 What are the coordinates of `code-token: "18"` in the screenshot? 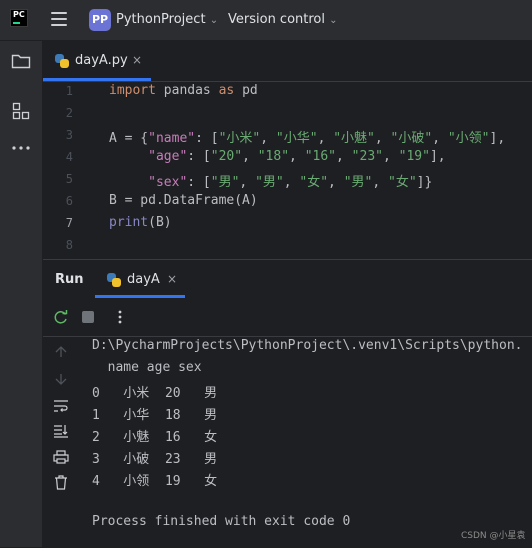 It's located at (273, 156).